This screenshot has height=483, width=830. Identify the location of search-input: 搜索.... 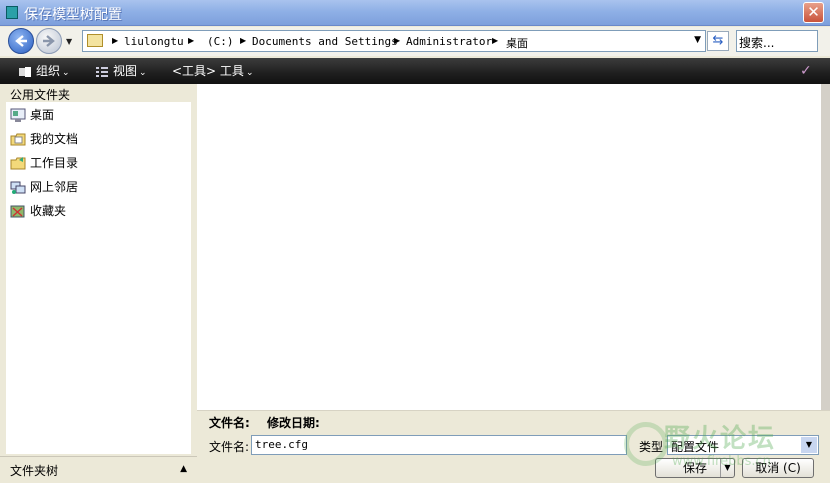
(777, 41).